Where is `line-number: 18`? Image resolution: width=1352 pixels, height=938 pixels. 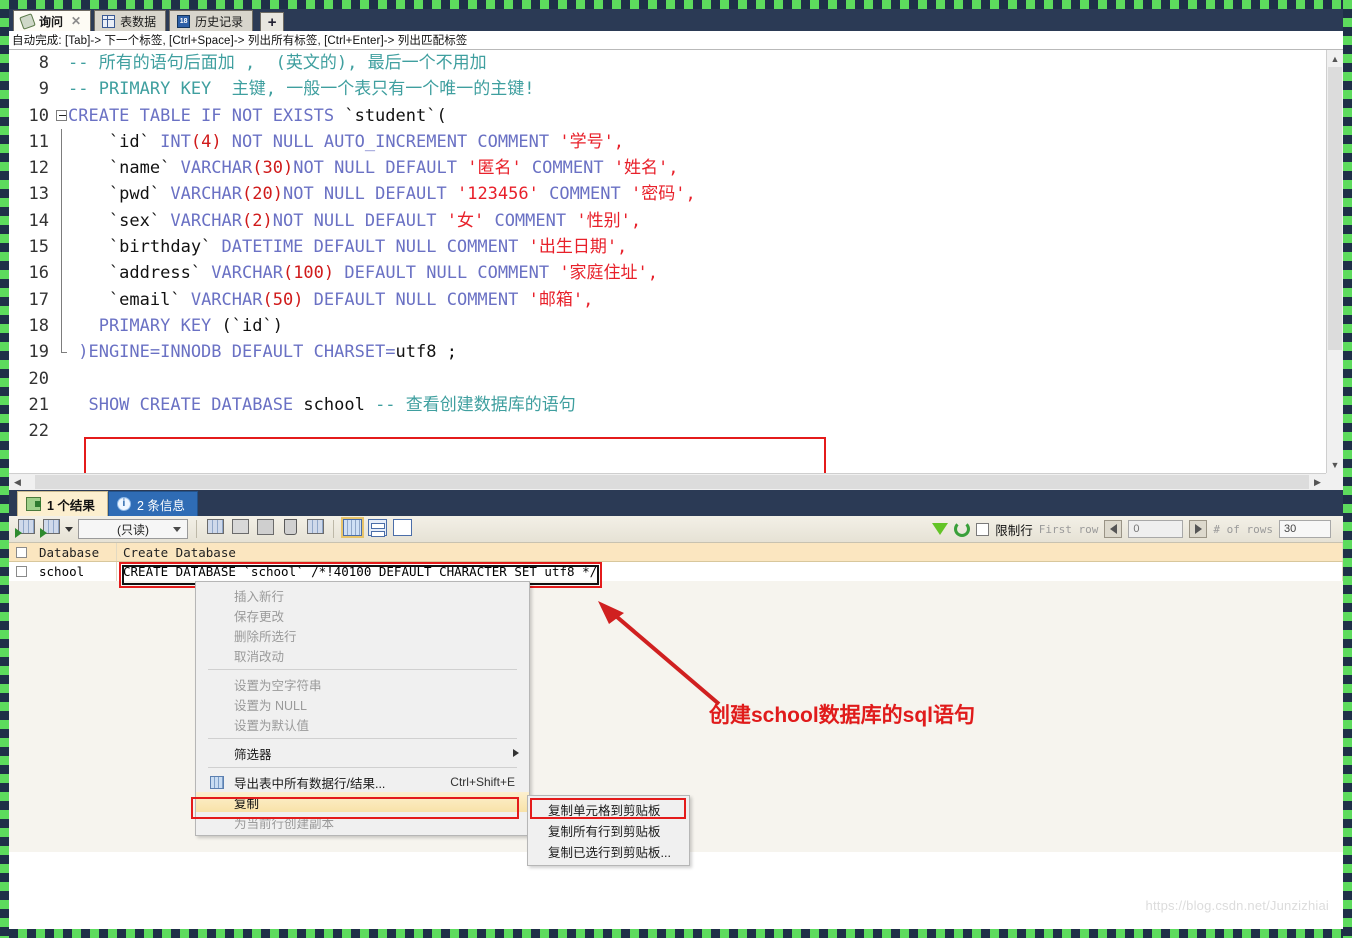 line-number: 18 is located at coordinates (32, 326).